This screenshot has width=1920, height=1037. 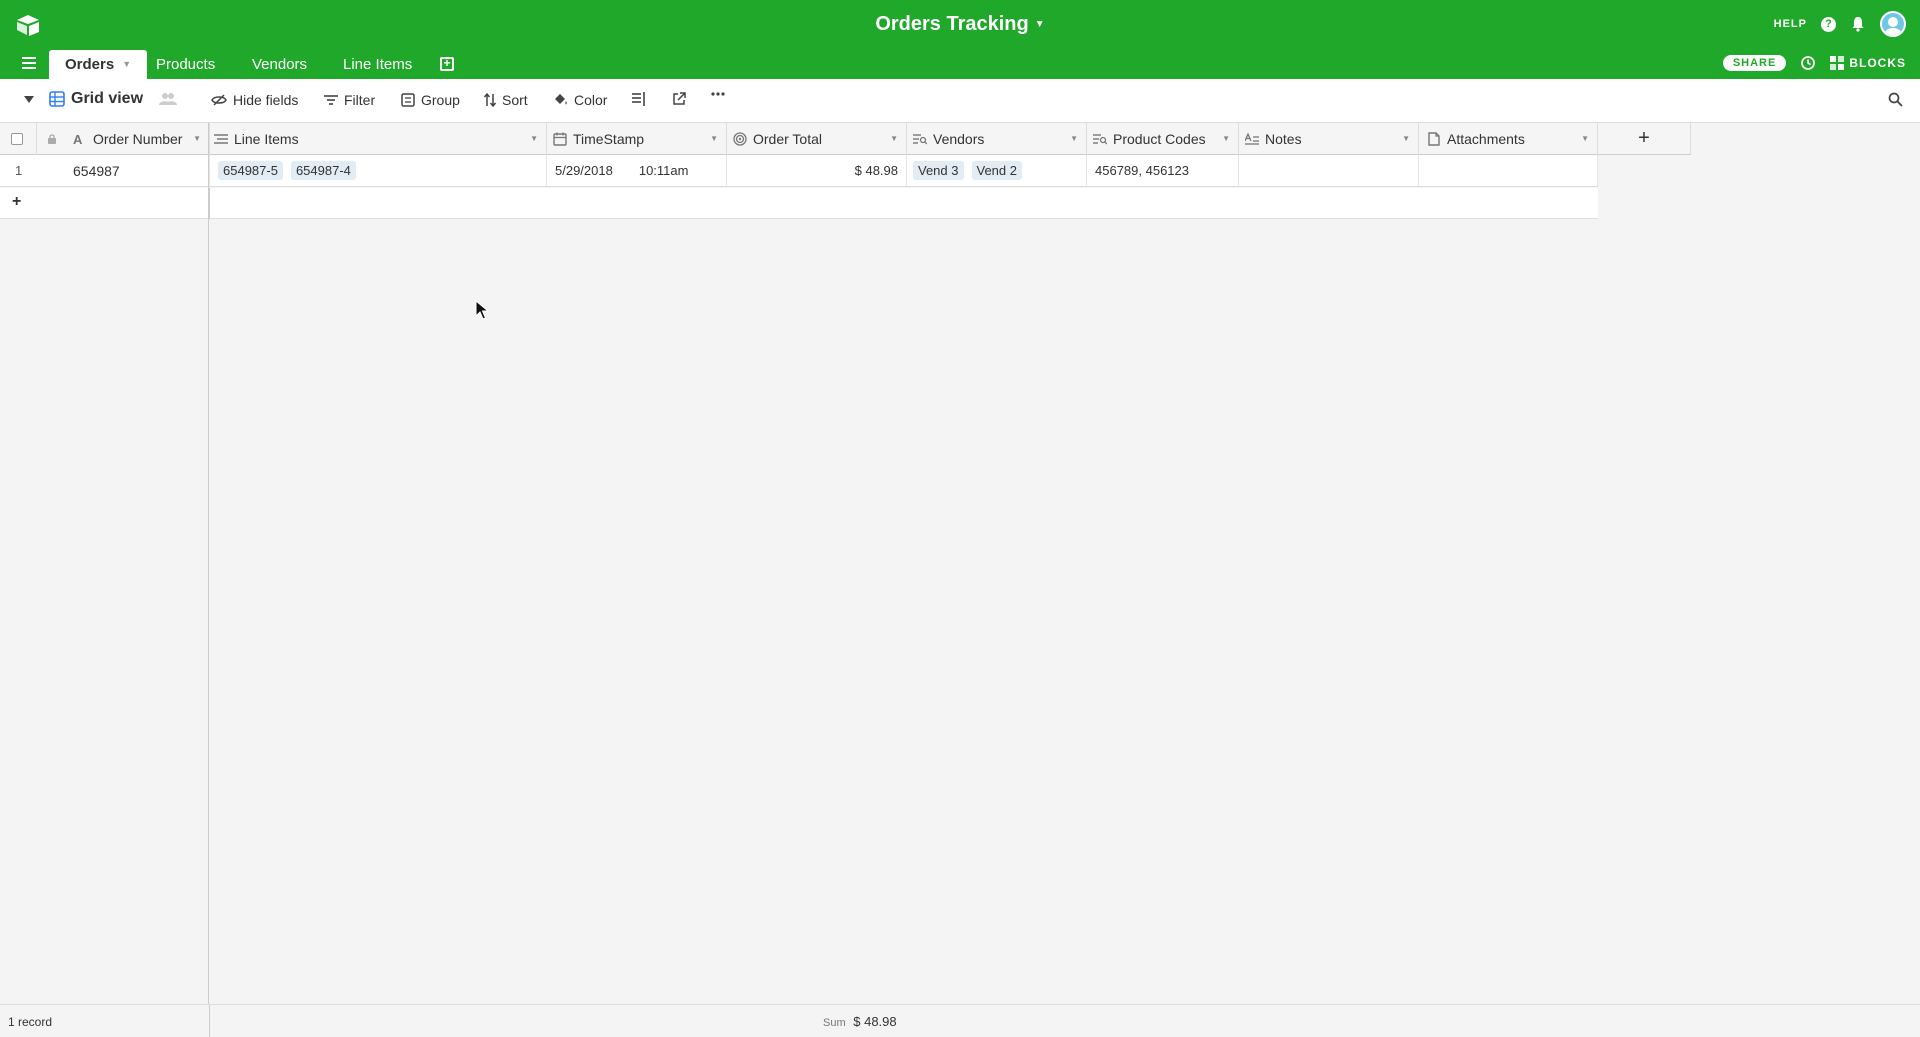 What do you see at coordinates (1159, 139) in the screenshot?
I see `column-label: Product Codes` at bounding box center [1159, 139].